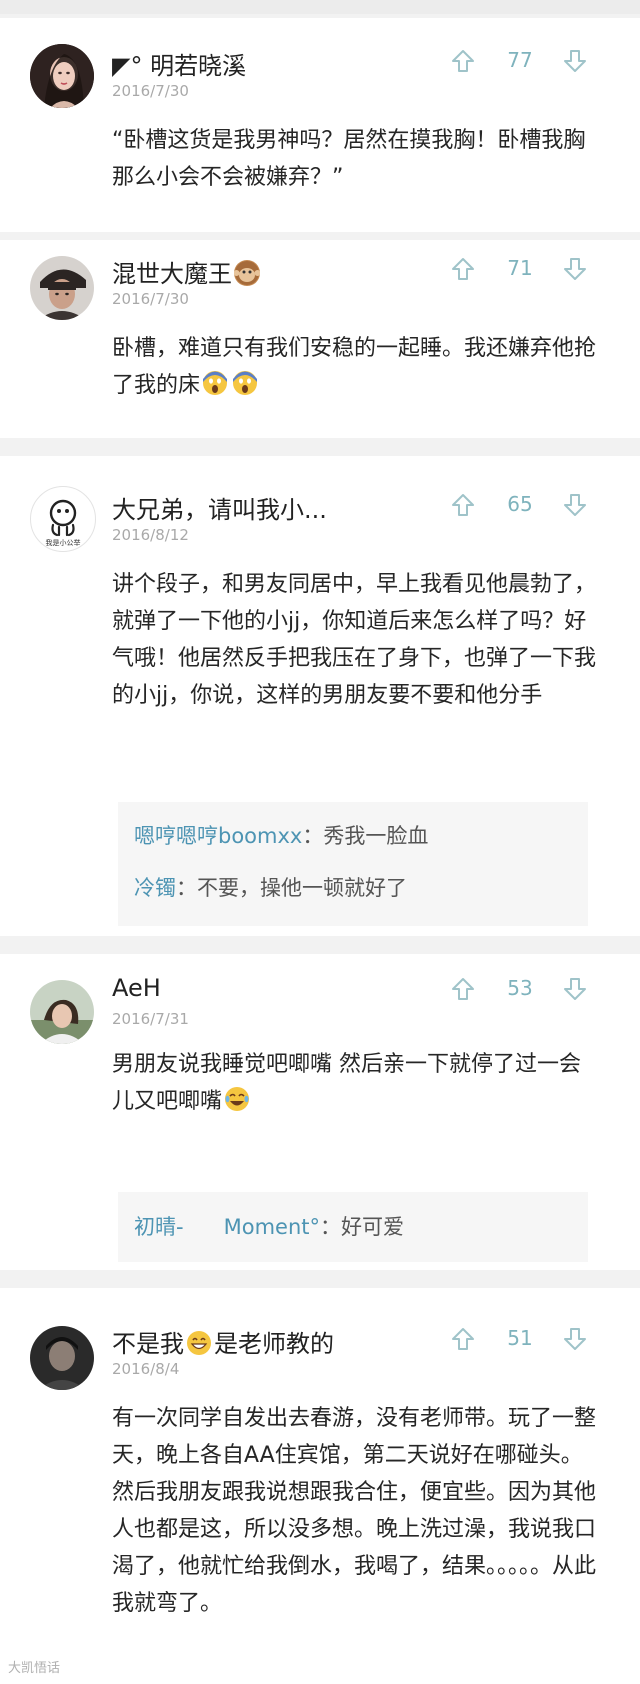 The image size is (640, 1684). What do you see at coordinates (63, 519) in the screenshot?
I see `cartoon-logo-avatar: 我是小公举` at bounding box center [63, 519].